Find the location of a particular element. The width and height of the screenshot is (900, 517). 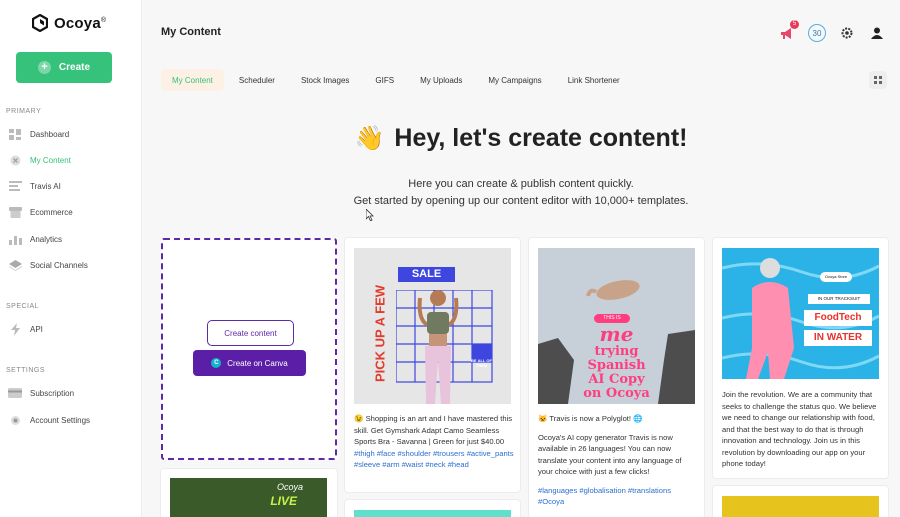

tab-stock-images: Stock Images is located at coordinates (325, 80).